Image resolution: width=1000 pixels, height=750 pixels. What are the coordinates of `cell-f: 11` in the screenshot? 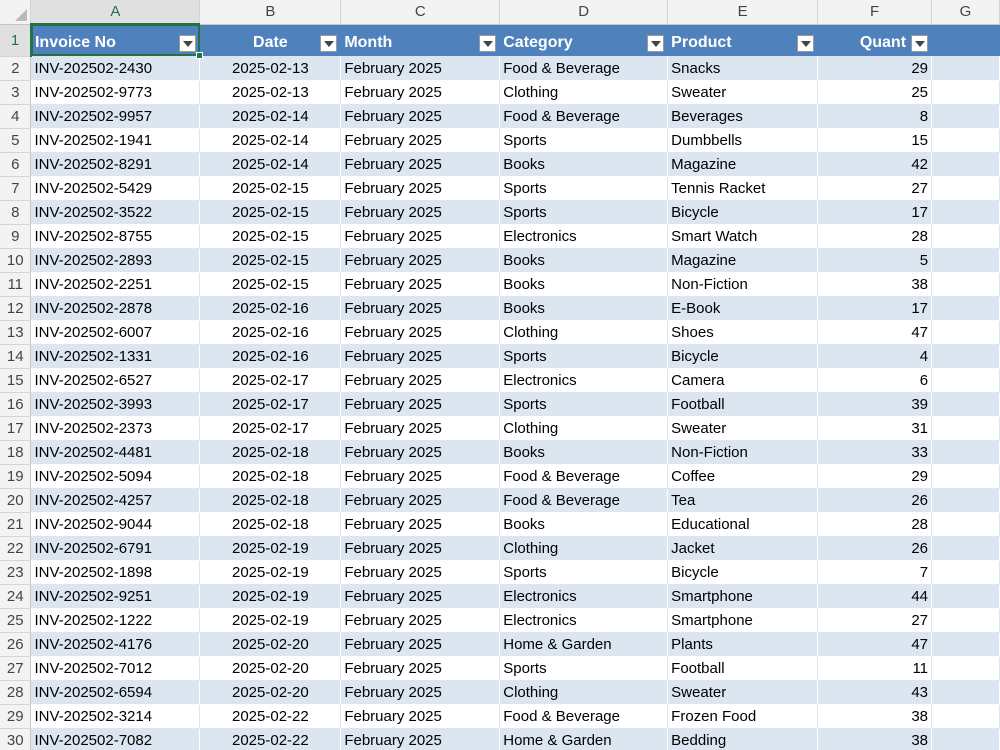 It's located at (875, 668).